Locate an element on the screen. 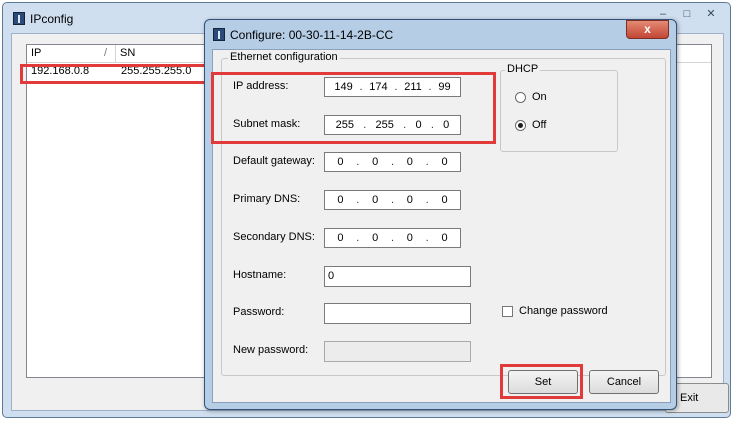  hostname-label: Hostname: is located at coordinates (260, 275).